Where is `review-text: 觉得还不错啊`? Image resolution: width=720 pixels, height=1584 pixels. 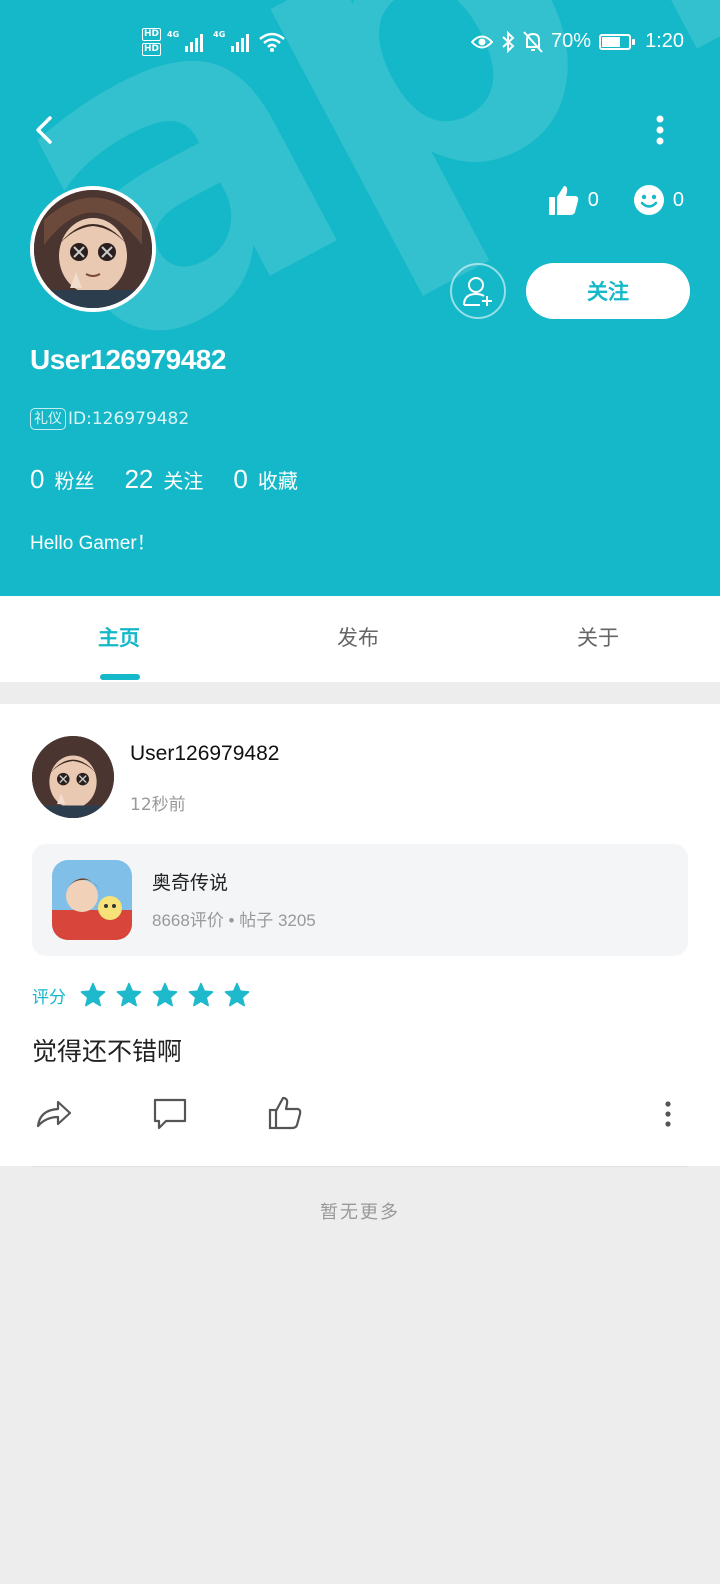 review-text: 觉得还不错啊 is located at coordinates (107, 1051).